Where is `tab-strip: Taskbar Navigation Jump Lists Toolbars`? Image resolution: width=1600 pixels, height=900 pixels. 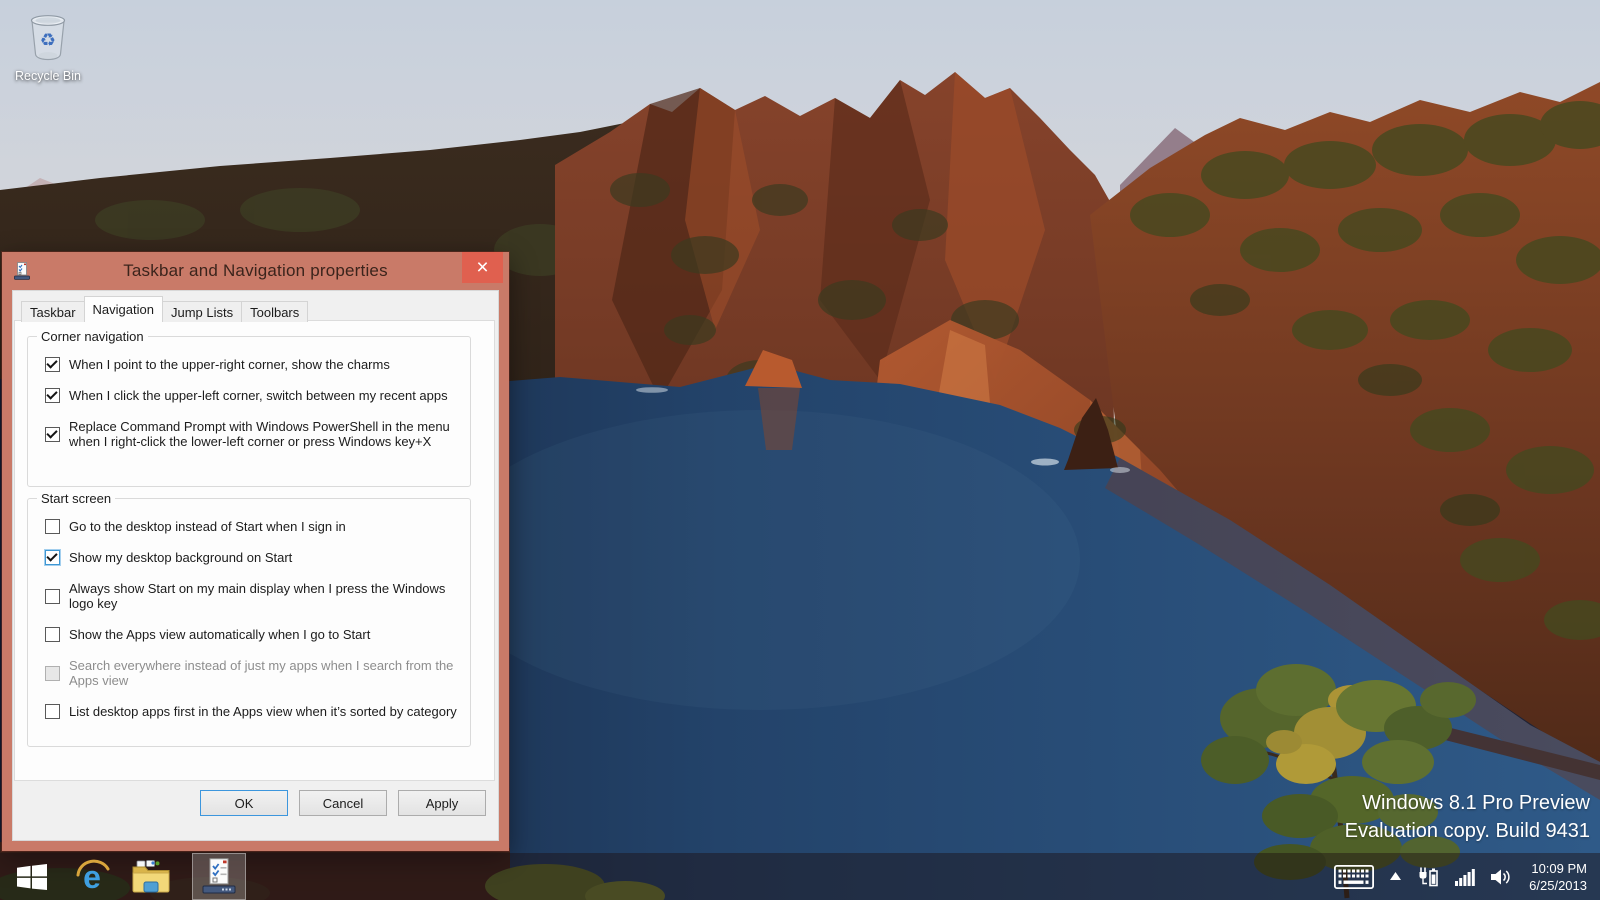 tab-strip: Taskbar Navigation Jump Lists Toolbars is located at coordinates (165, 309).